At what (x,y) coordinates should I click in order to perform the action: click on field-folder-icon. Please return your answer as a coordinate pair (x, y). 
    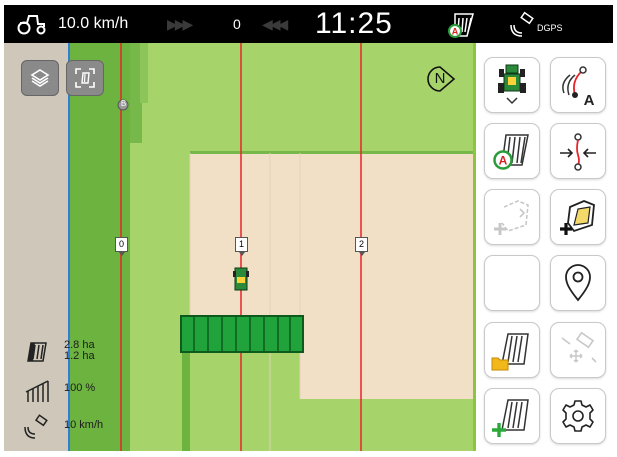
    Looking at the image, I should click on (510, 352).